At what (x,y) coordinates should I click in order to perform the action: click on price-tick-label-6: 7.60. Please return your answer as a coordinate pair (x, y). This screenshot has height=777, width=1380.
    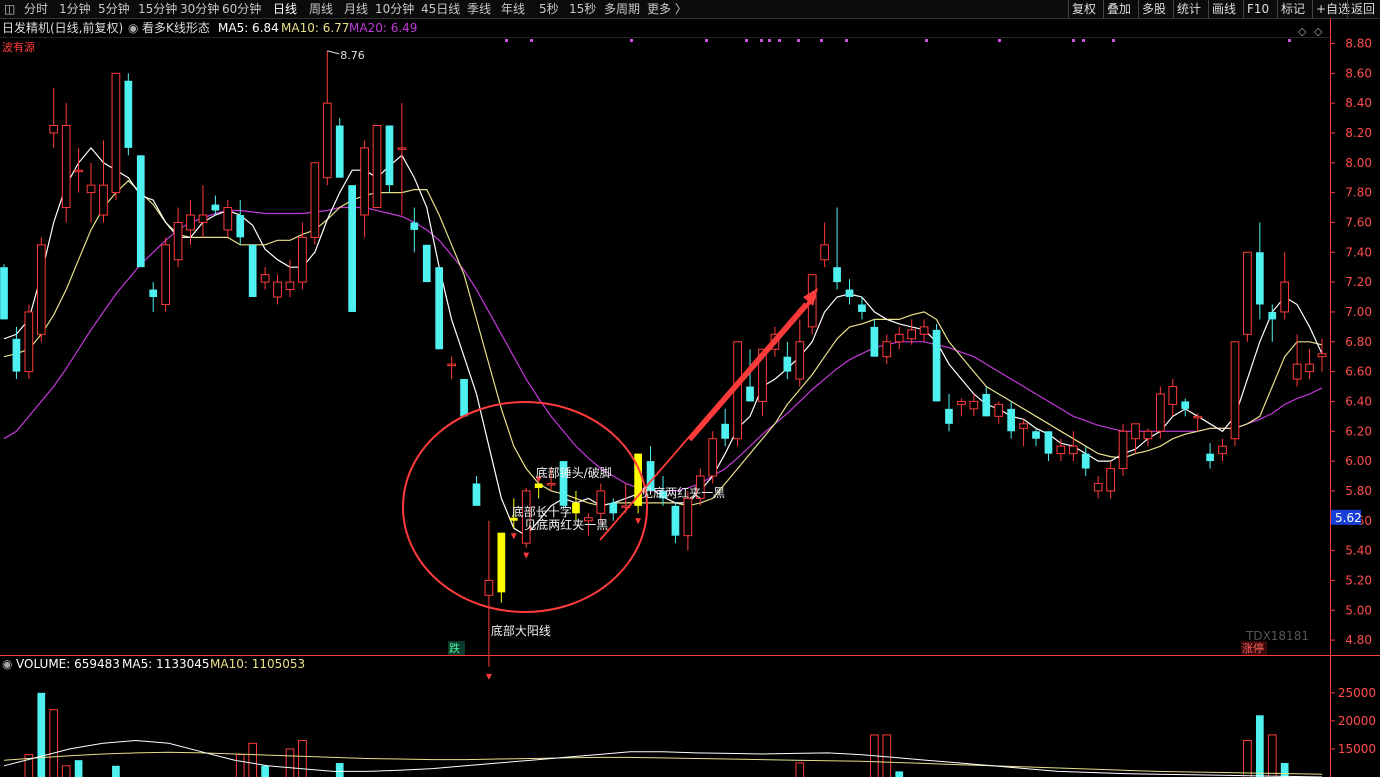
    Looking at the image, I should click on (1358, 222).